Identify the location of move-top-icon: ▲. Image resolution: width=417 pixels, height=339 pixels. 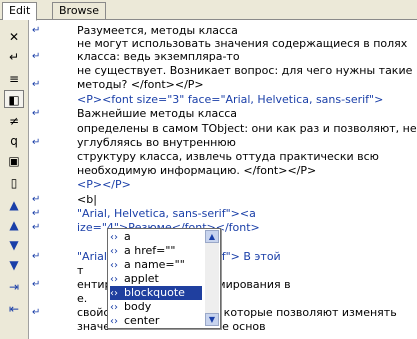
(14, 205).